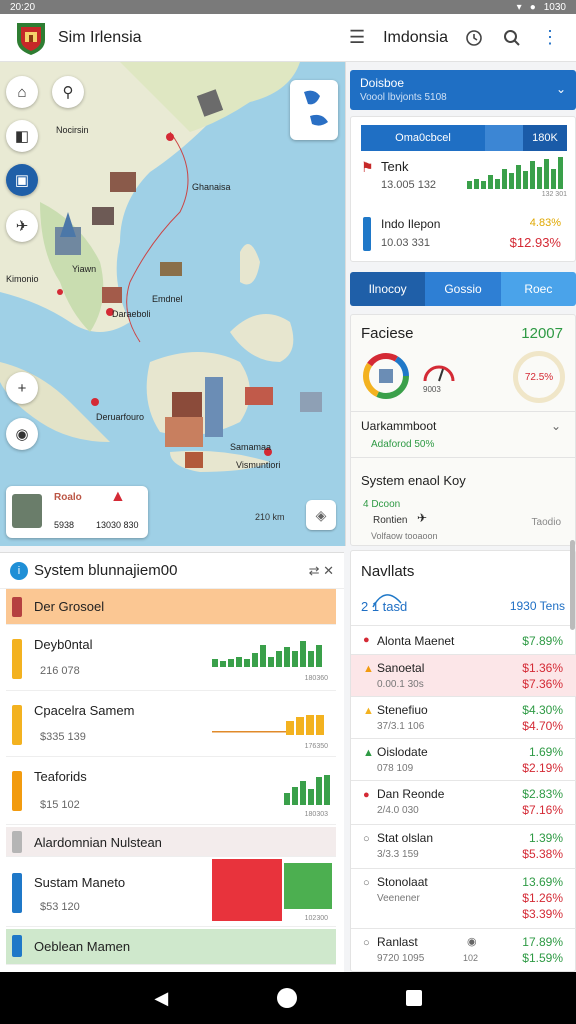 This screenshot has width=576, height=1024. What do you see at coordinates (171, 660) in the screenshot?
I see `list-item: Deyb0ntal 216 078 180360` at bounding box center [171, 660].